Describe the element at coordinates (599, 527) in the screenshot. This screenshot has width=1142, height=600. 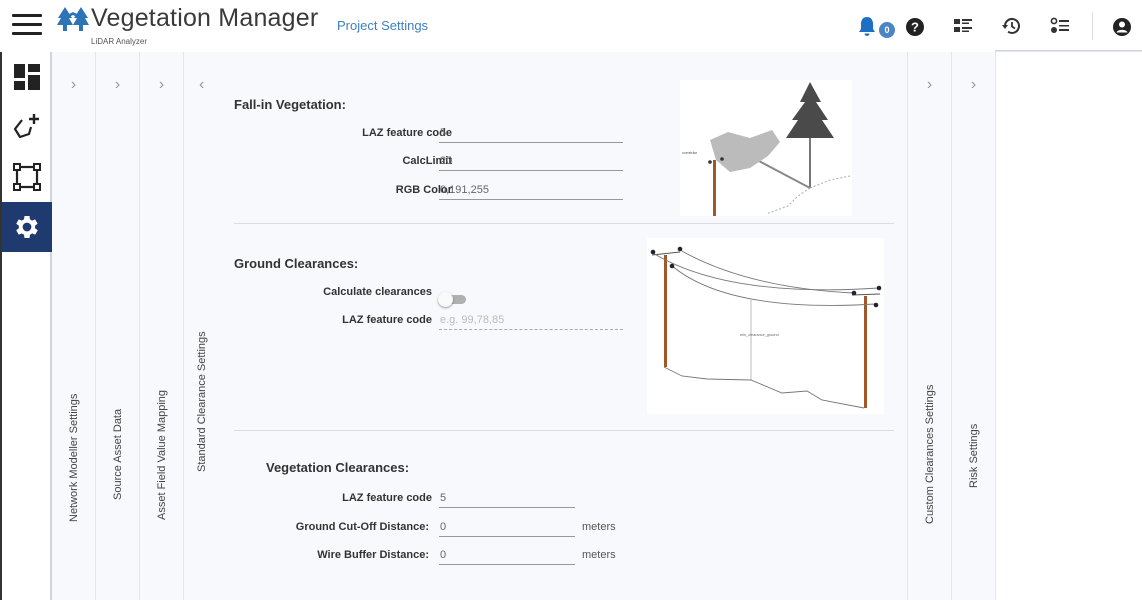
I see `ground-cutoff-unit: meters` at that location.